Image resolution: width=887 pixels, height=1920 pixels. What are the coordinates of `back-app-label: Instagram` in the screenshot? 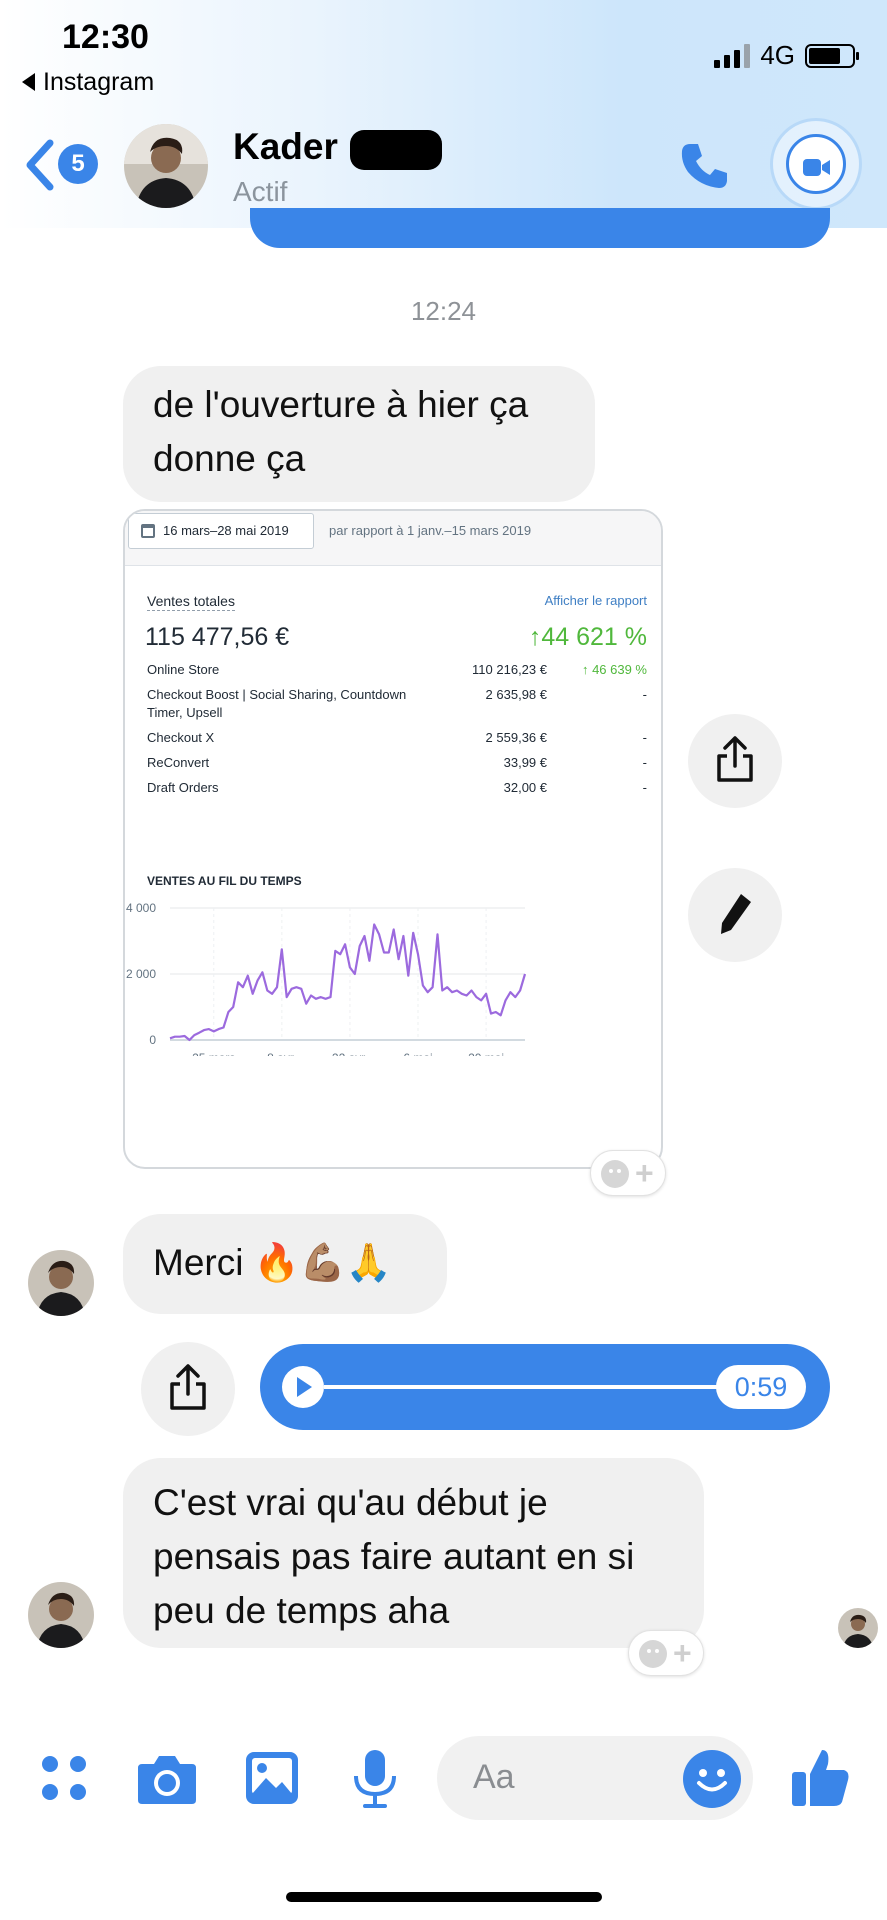 It's located at (99, 82).